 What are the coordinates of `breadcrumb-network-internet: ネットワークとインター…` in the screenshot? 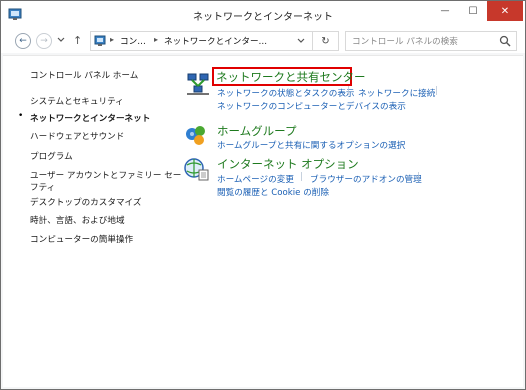 It's located at (215, 41).